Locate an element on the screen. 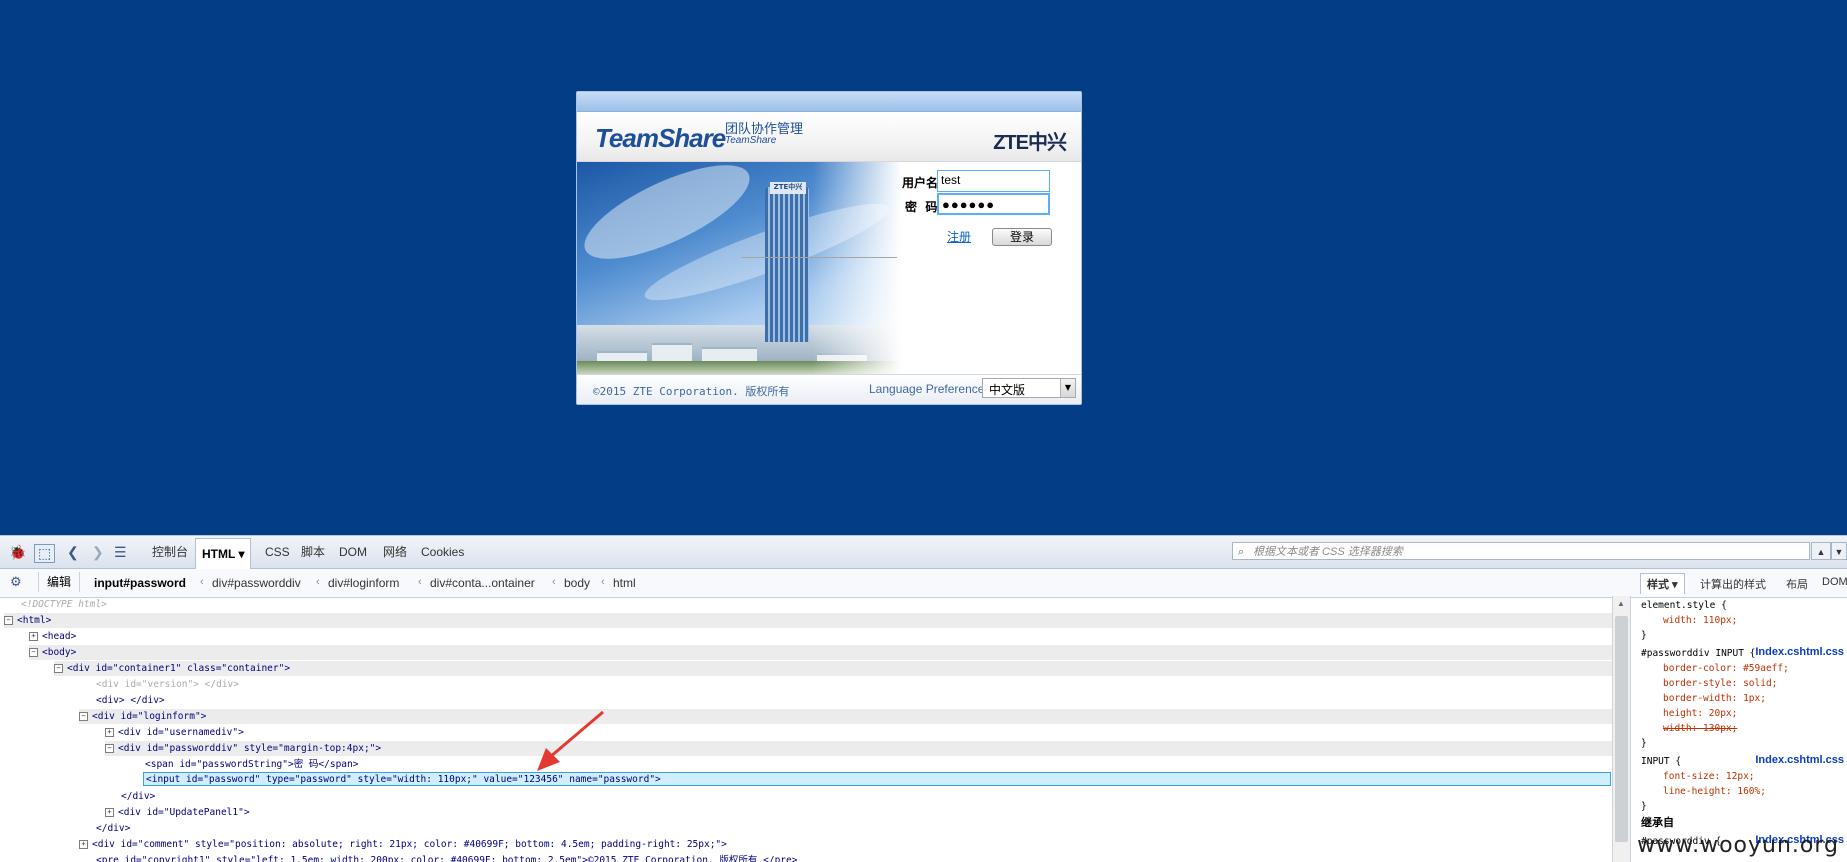  search-placeholder: 根据文本或者 CSS 选择器搜索 is located at coordinates (1328, 552).